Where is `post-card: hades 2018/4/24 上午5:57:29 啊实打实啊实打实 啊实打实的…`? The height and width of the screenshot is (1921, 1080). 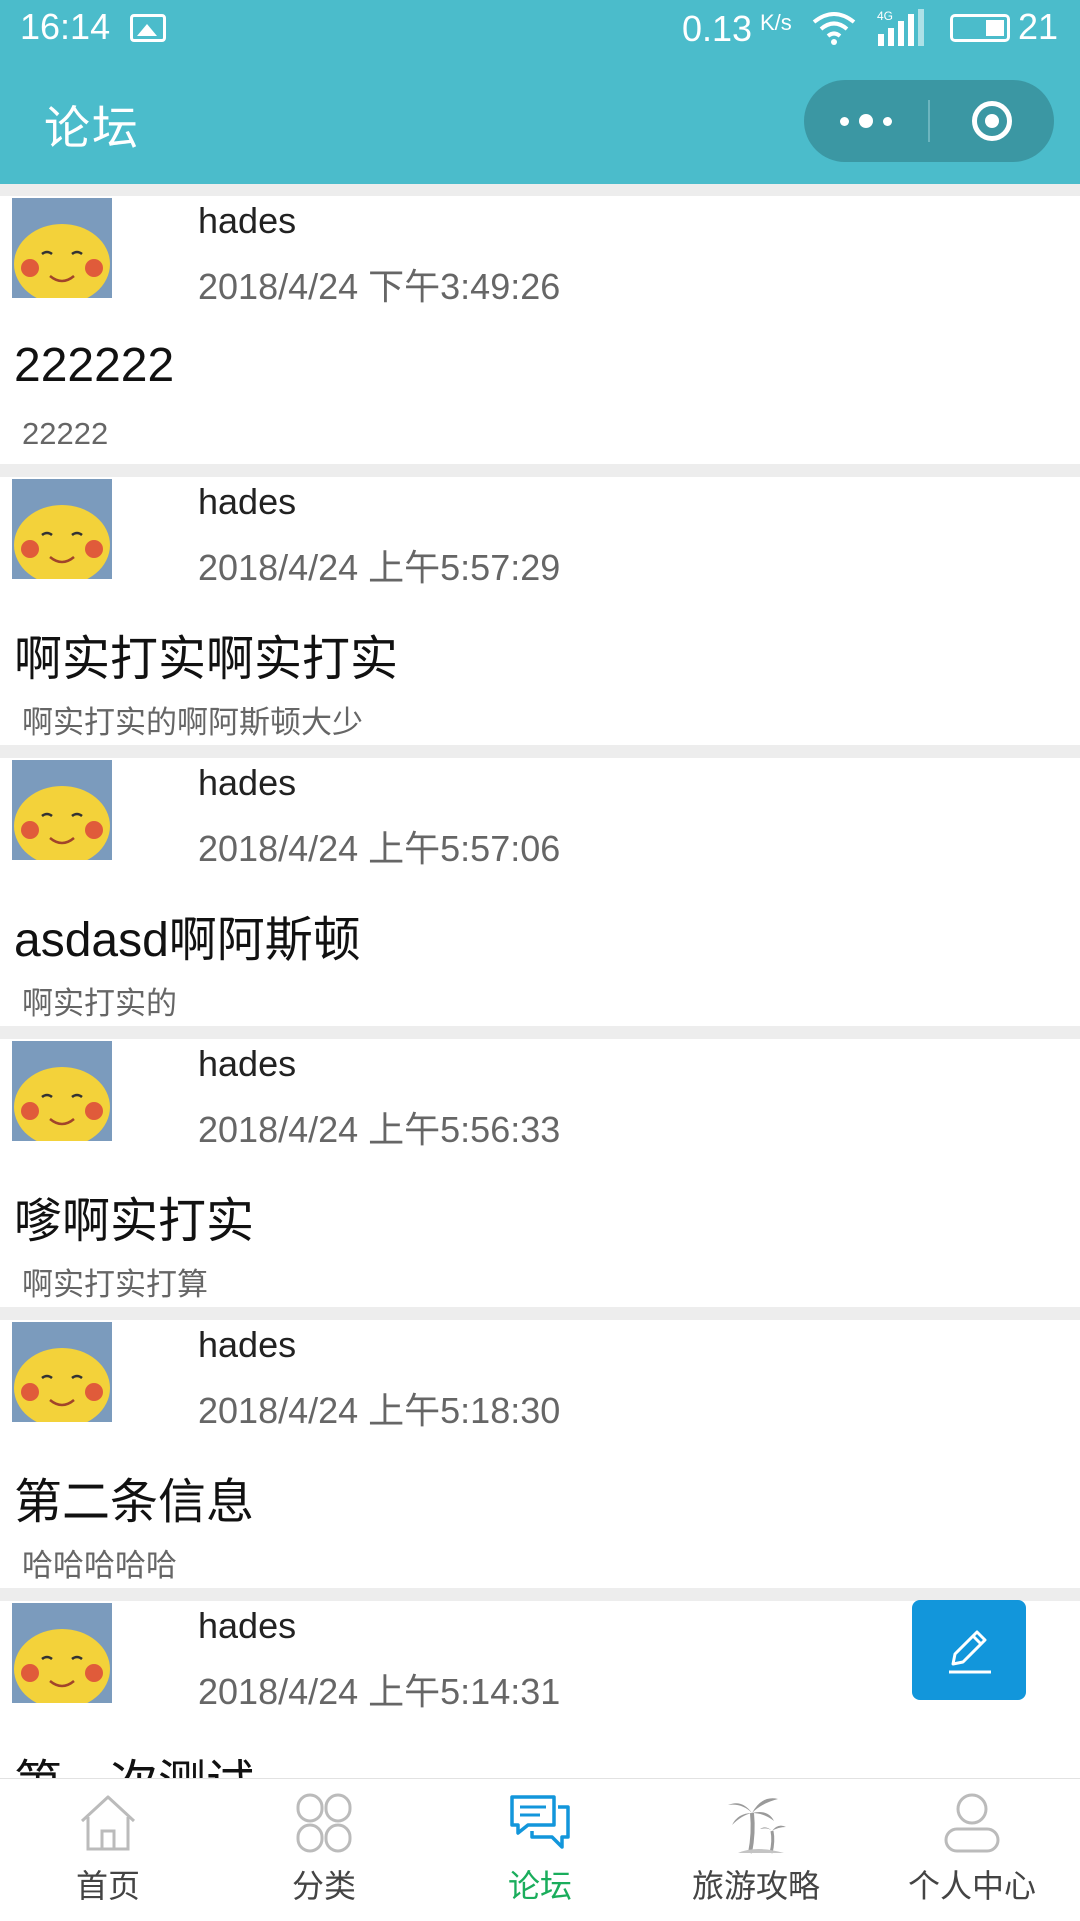 post-card: hades 2018/4/24 上午5:57:29 啊实打实啊实打实 啊实打实的… is located at coordinates (540, 611).